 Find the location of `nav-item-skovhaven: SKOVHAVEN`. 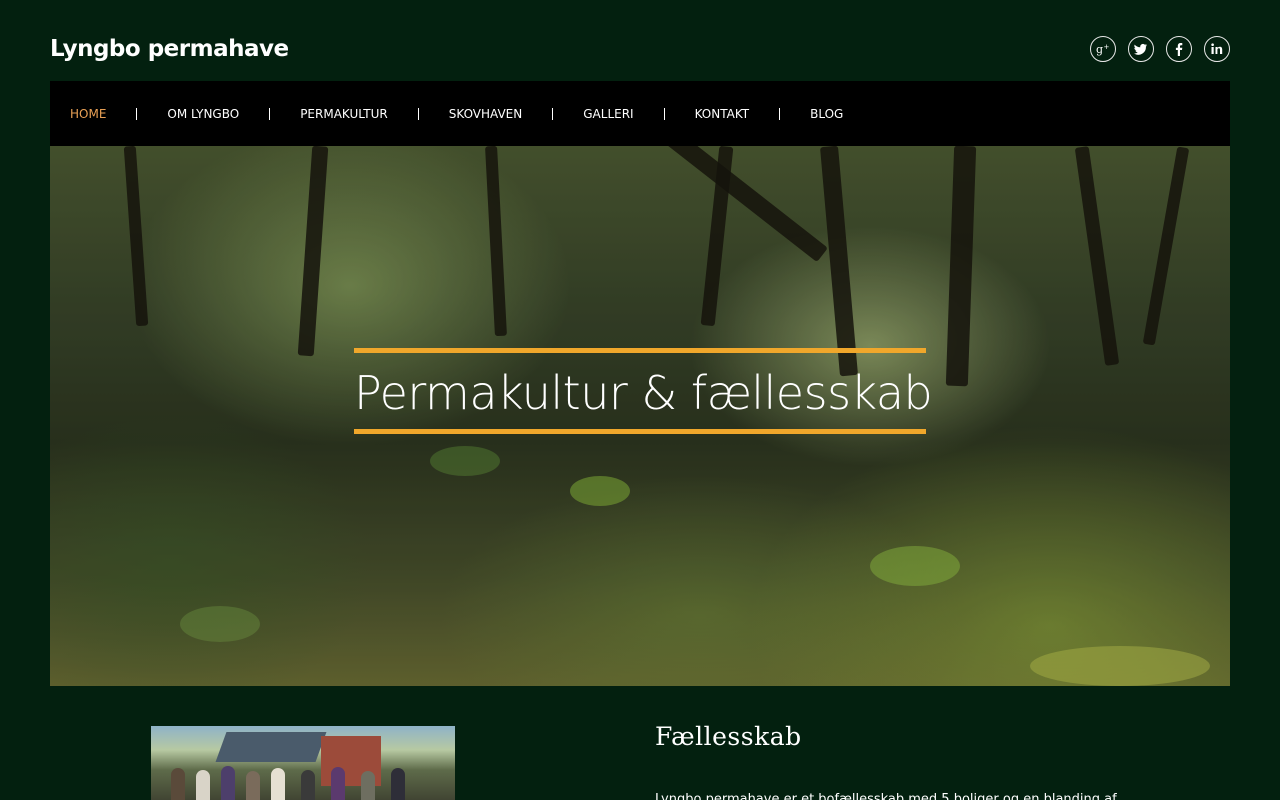

nav-item-skovhaven: SKOVHAVEN is located at coordinates (485, 113).